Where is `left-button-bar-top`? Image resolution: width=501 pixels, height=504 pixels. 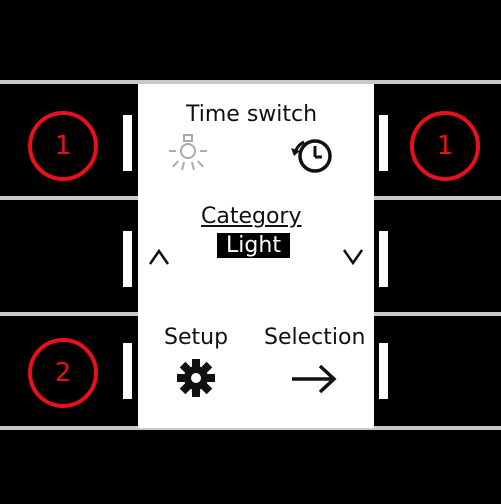
left-button-bar-top is located at coordinates (127, 143).